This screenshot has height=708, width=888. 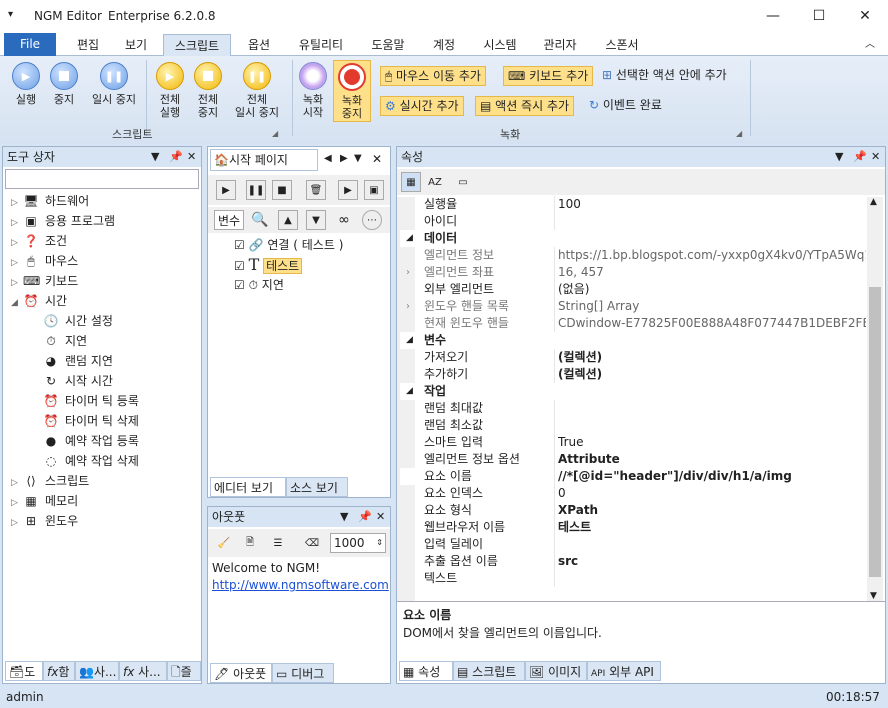 What do you see at coordinates (388, 45) in the screenshot?
I see `tab-help: 도움말` at bounding box center [388, 45].